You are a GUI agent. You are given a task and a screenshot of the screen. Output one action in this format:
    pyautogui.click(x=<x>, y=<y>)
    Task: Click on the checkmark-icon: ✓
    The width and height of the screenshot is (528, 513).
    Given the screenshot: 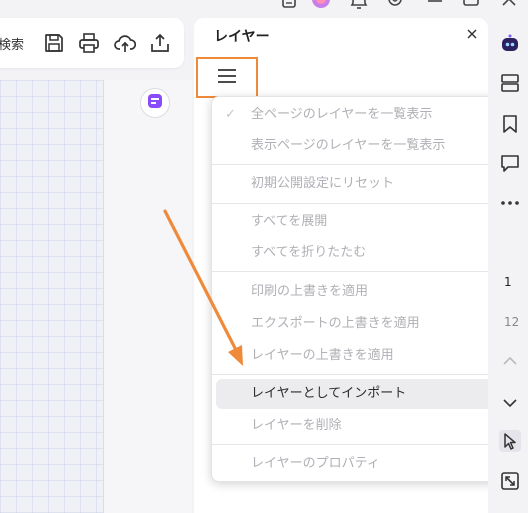 What is the action you would take?
    pyautogui.click(x=230, y=114)
    